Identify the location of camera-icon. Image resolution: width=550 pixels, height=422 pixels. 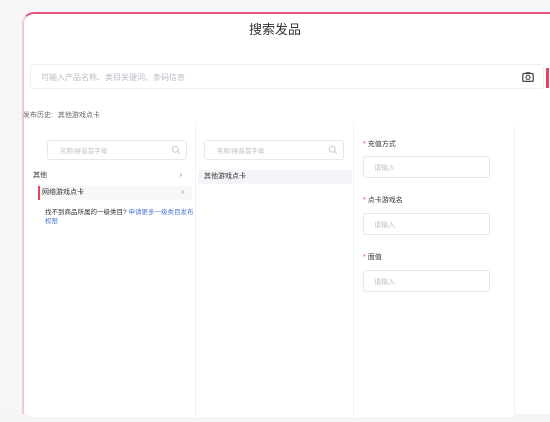
(528, 77).